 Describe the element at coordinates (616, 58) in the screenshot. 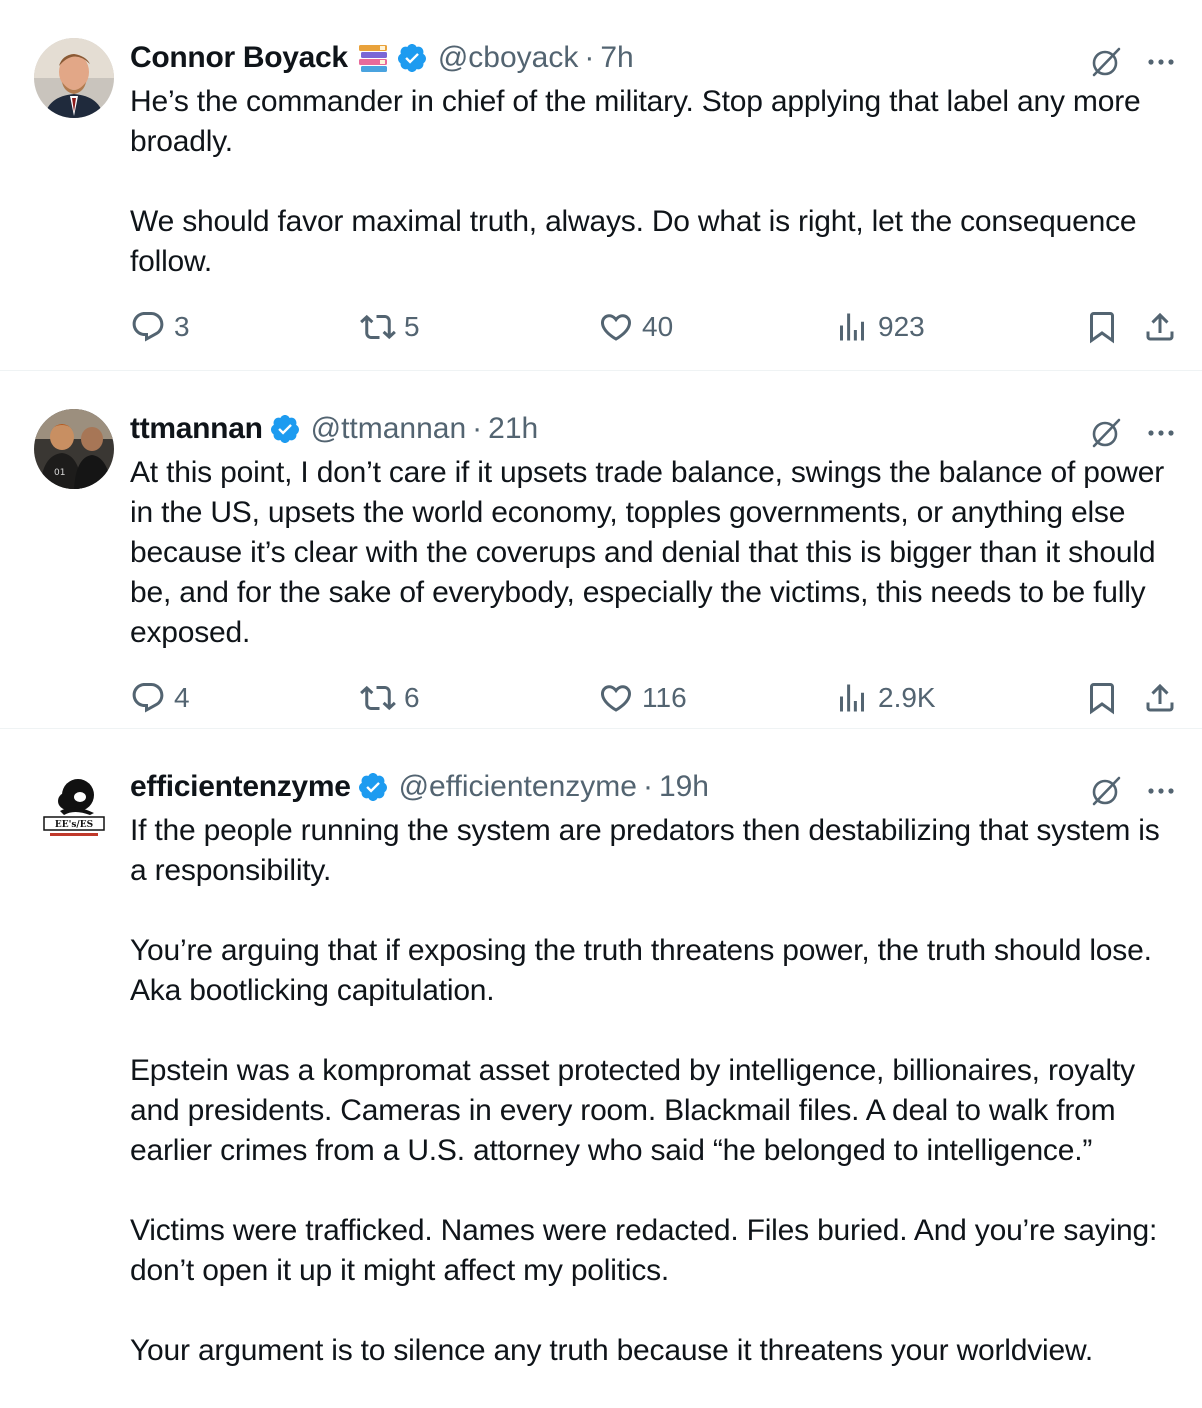

I see `timestamp: 7h` at that location.